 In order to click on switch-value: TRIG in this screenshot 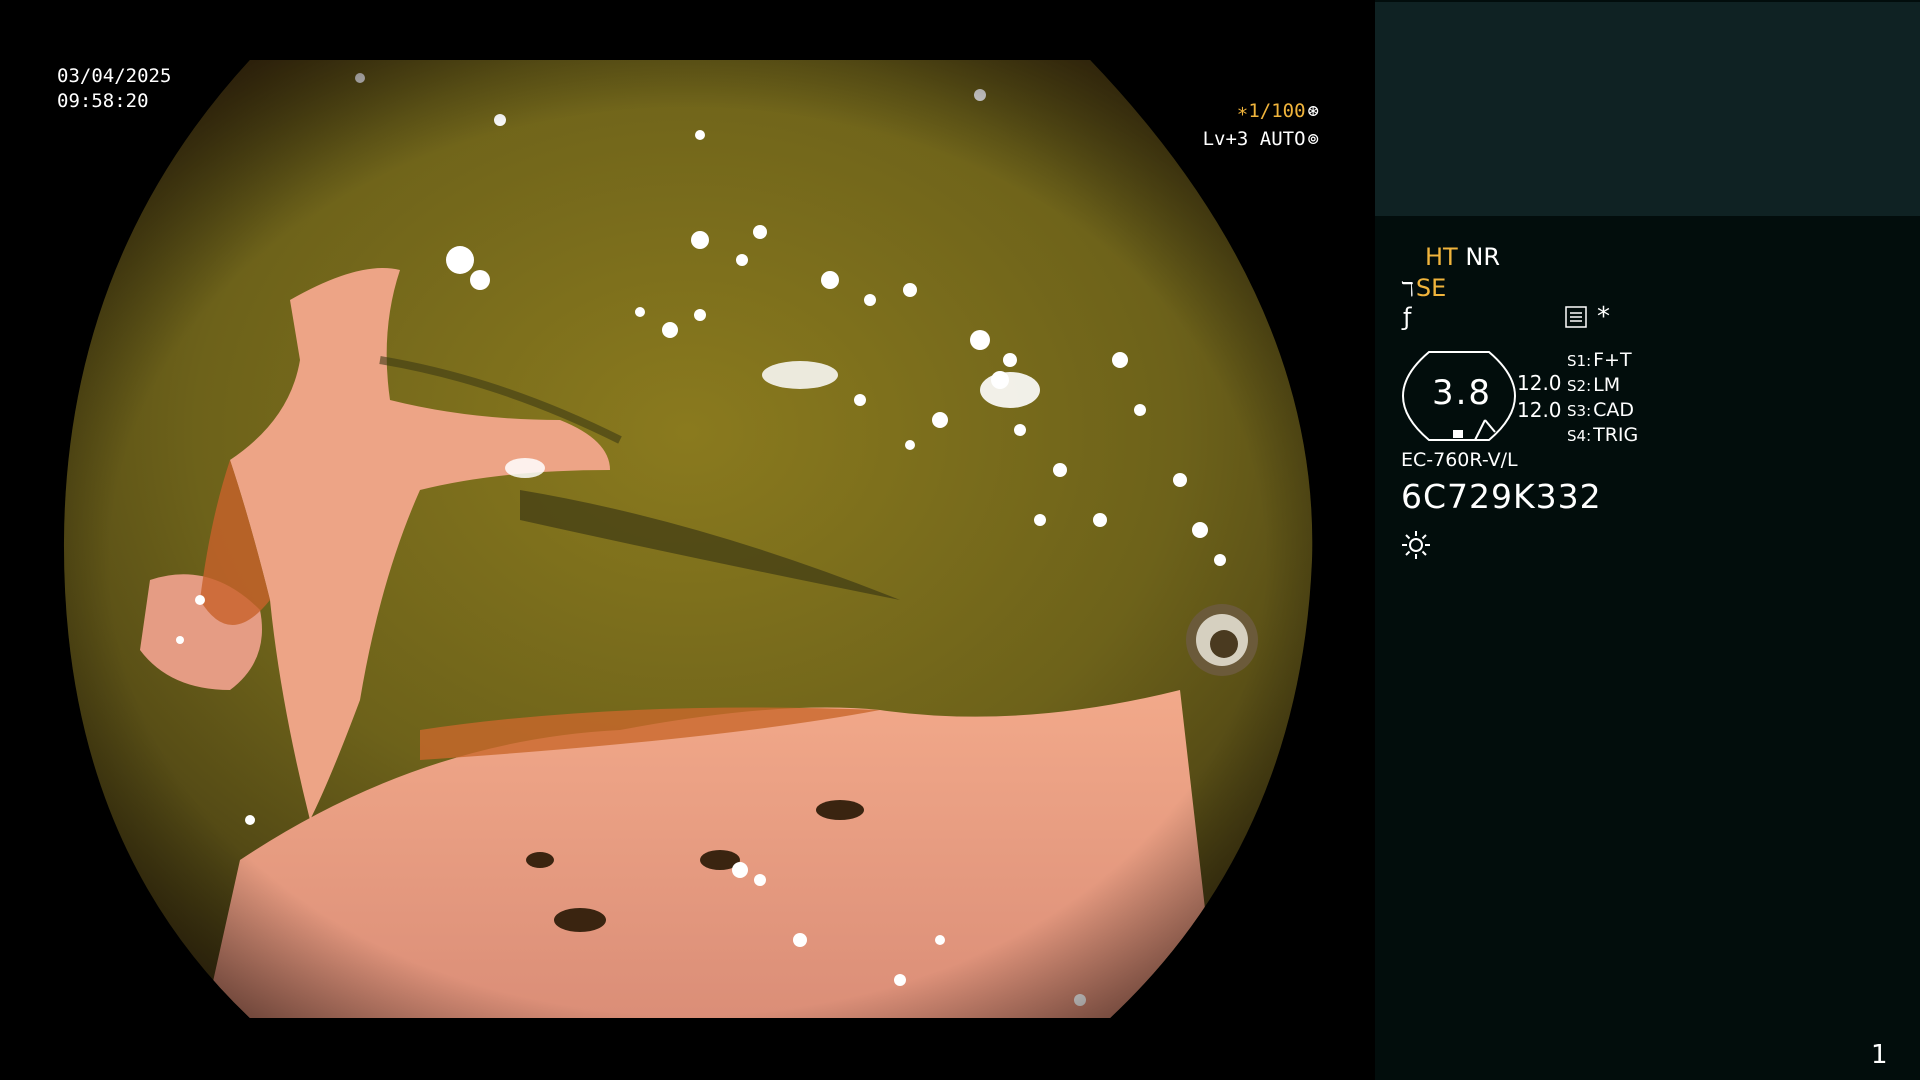, I will do `click(1616, 435)`.